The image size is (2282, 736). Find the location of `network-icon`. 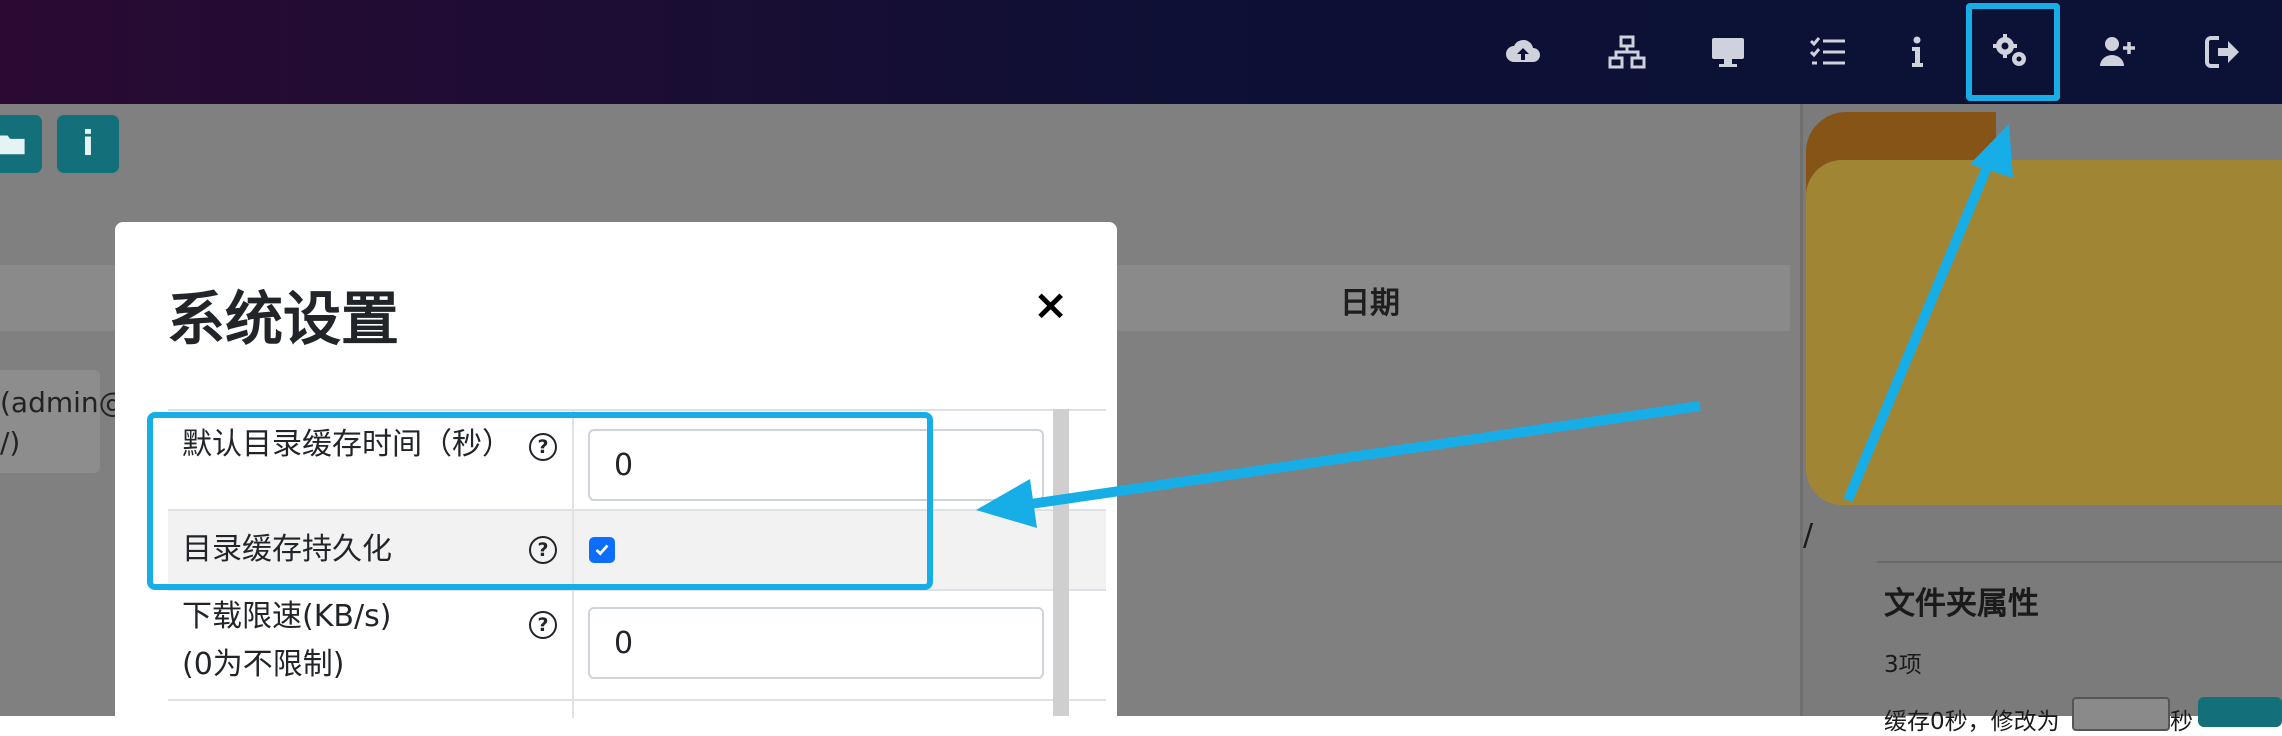

network-icon is located at coordinates (1627, 52).